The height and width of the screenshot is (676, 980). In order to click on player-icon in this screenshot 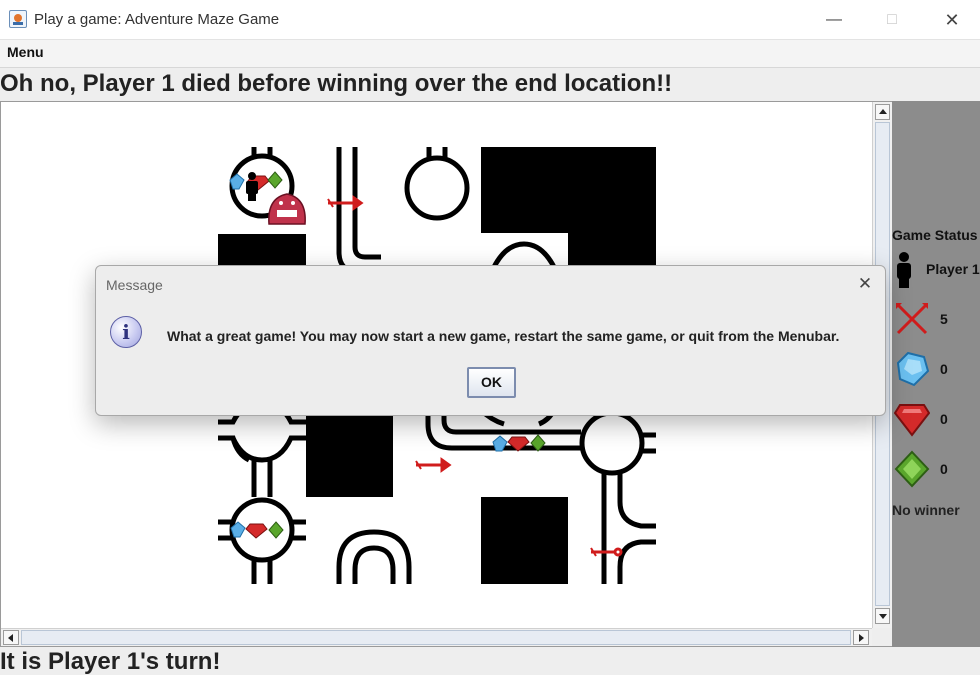, I will do `click(904, 270)`.